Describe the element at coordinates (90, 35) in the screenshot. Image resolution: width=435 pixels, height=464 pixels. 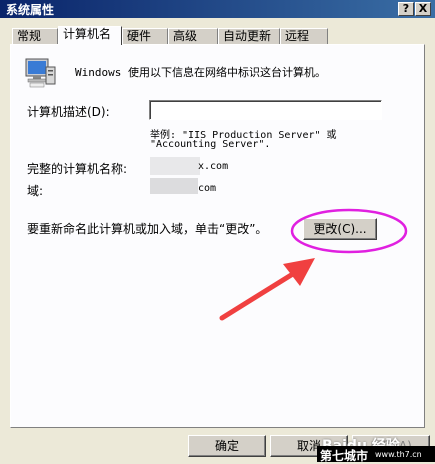
I see `tab-computer-name: 计算机名` at that location.